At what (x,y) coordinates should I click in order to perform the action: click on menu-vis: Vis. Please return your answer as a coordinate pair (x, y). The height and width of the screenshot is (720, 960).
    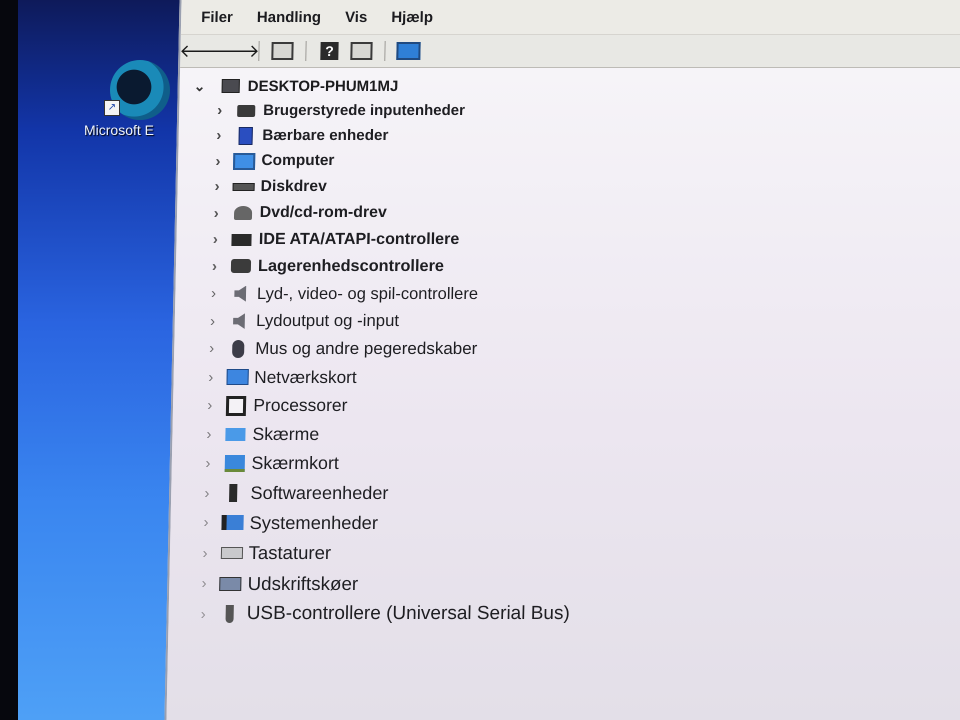
    Looking at the image, I should click on (356, 17).